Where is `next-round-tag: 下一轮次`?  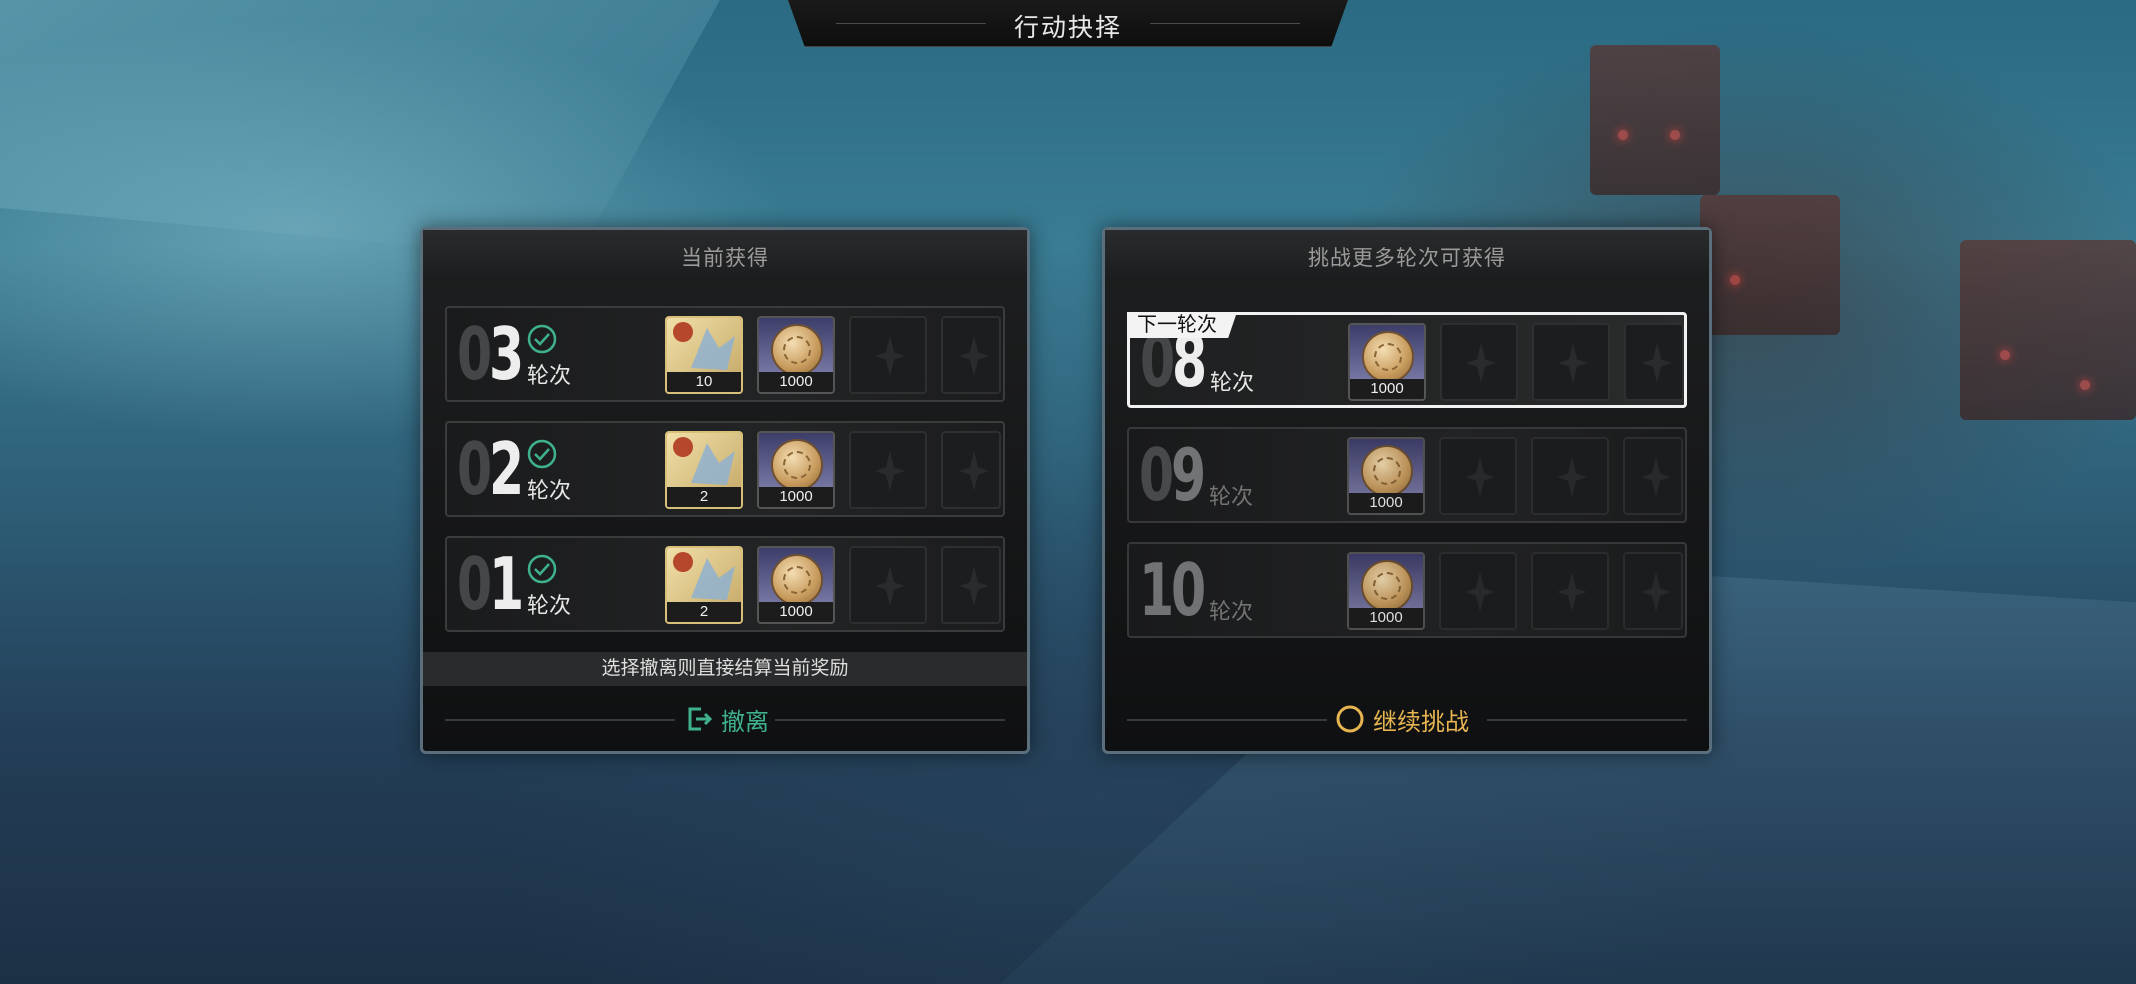
next-round-tag: 下一轮次 is located at coordinates (1182, 325).